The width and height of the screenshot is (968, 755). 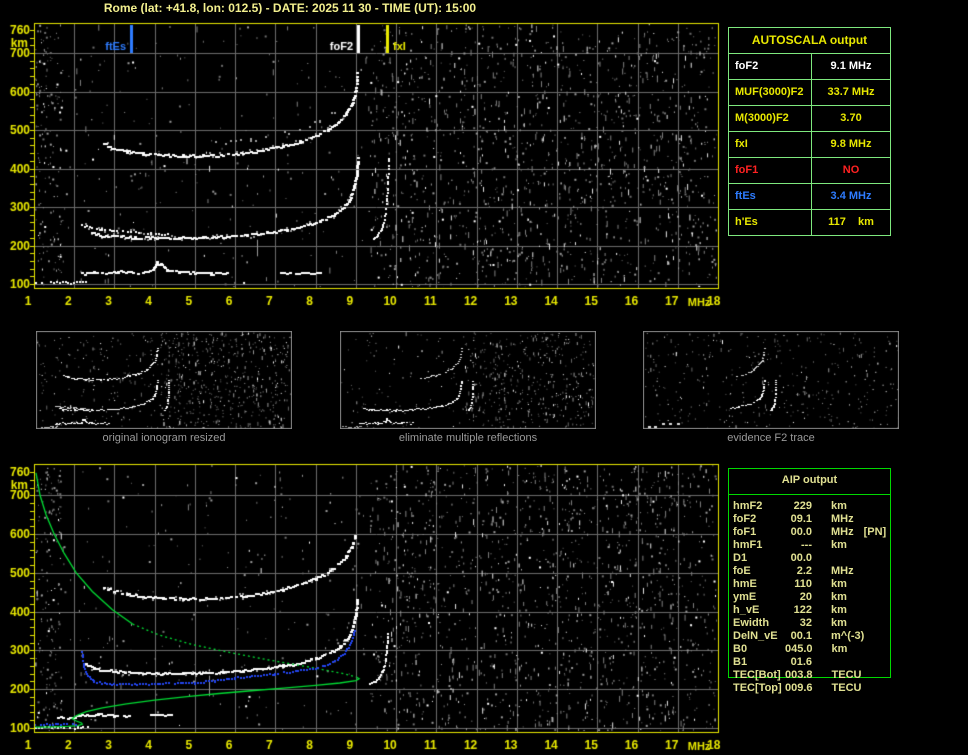 What do you see at coordinates (771, 380) in the screenshot?
I see `thumbnail-evidence-f2-trace` at bounding box center [771, 380].